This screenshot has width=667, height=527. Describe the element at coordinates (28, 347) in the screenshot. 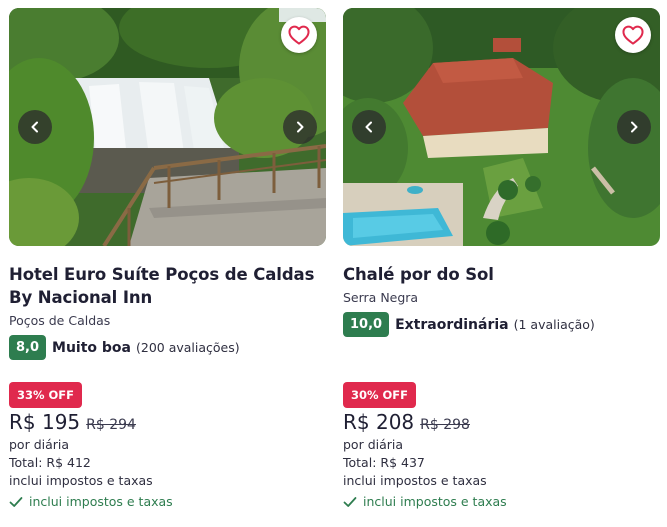

I see `rating-score-badge: 8,0` at that location.